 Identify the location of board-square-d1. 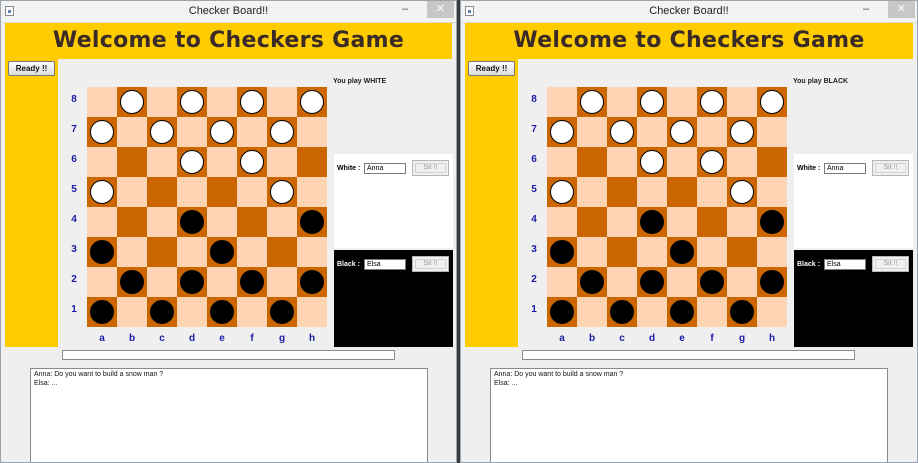
(192, 312).